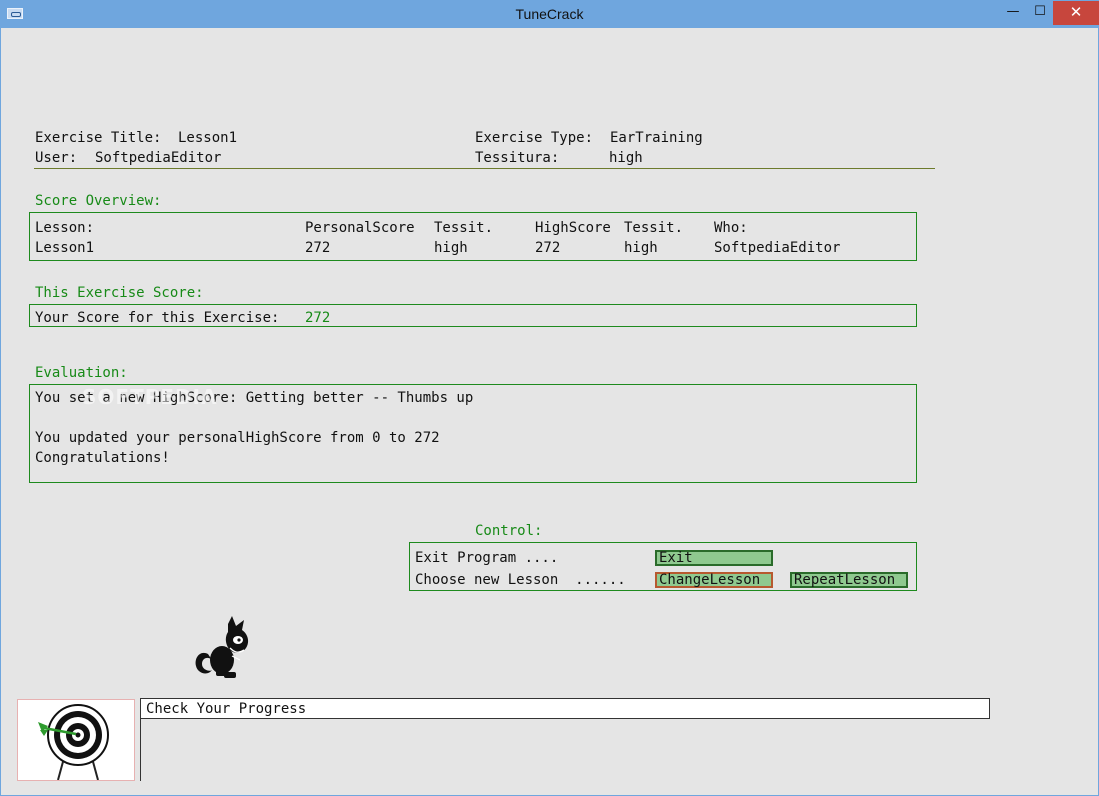  I want to click on col-header-who: Who:, so click(731, 228).